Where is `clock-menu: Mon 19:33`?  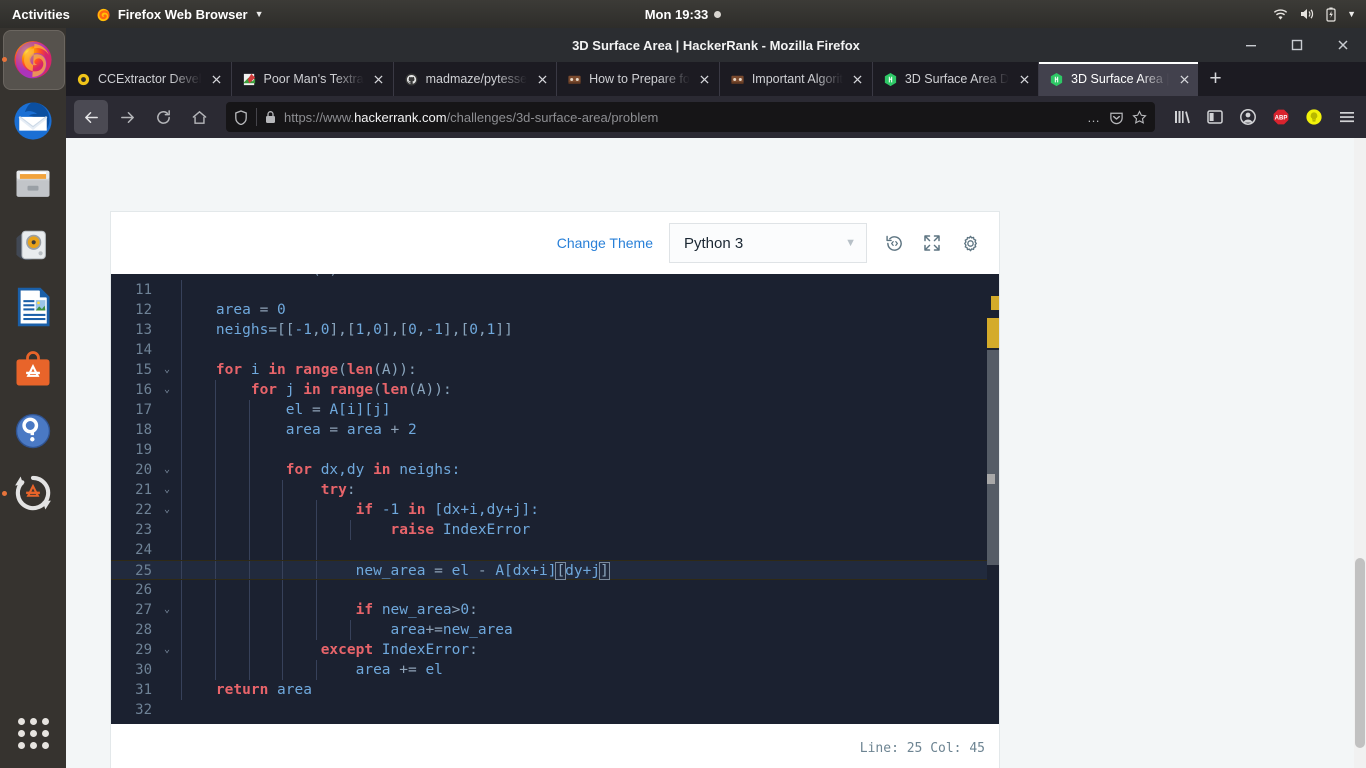
clock-menu: Mon 19:33 is located at coordinates (683, 14).